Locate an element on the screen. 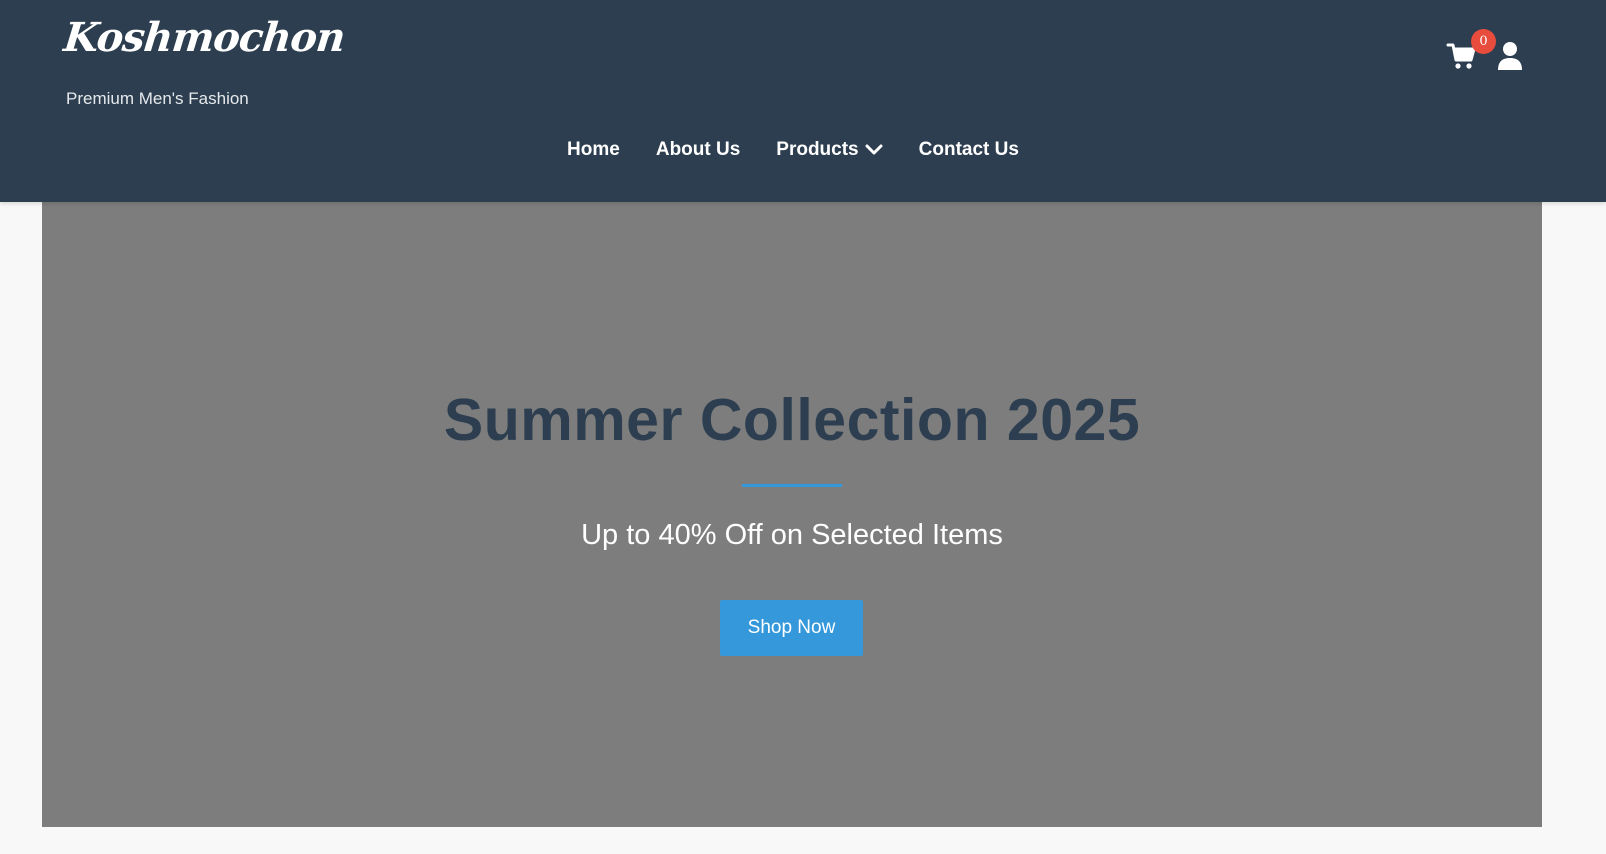  nav-link-contact-us-label: Contact Us is located at coordinates (968, 149).